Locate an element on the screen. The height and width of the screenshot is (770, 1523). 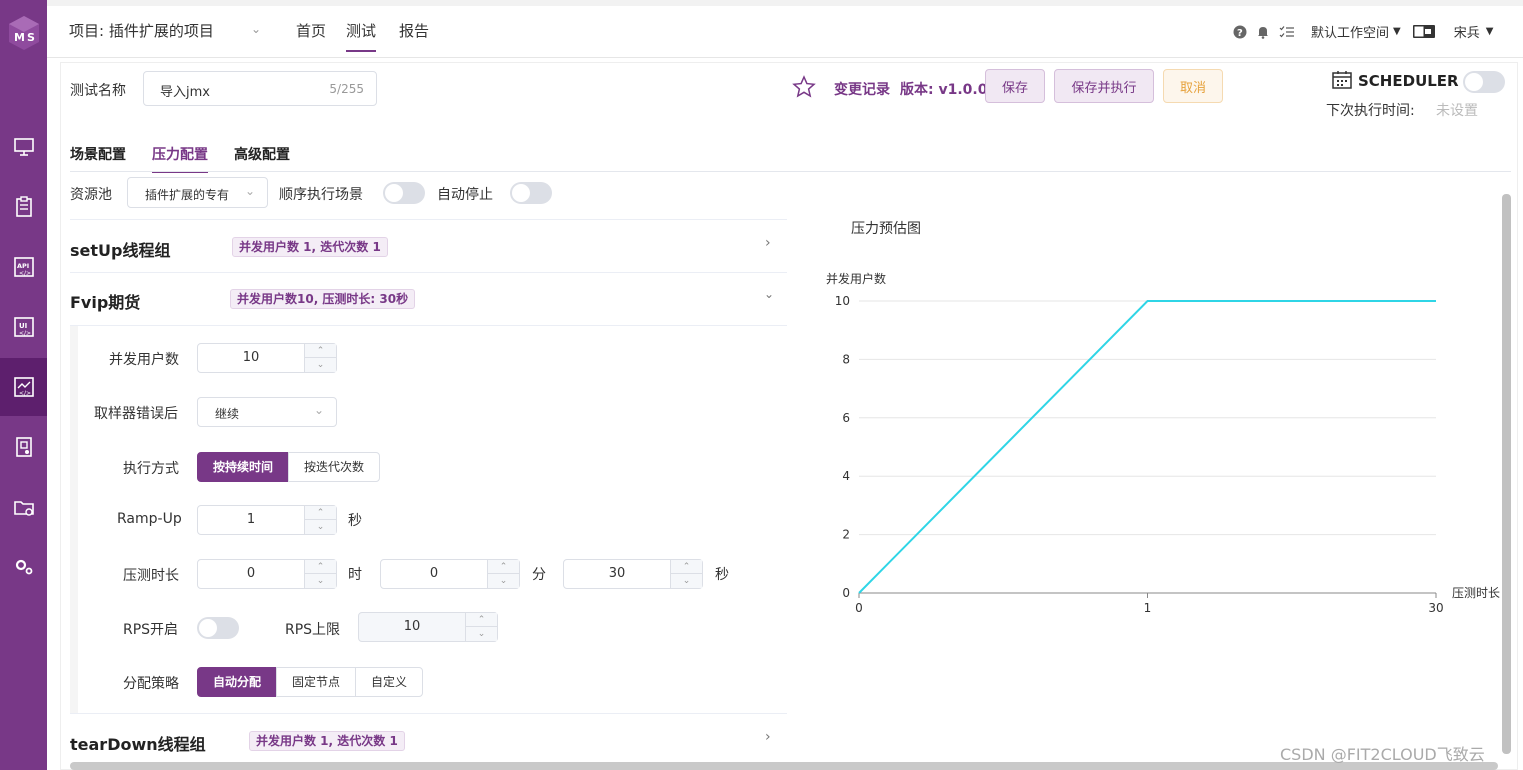
workspace-selector: 默认工作空间 is located at coordinates (1350, 31).